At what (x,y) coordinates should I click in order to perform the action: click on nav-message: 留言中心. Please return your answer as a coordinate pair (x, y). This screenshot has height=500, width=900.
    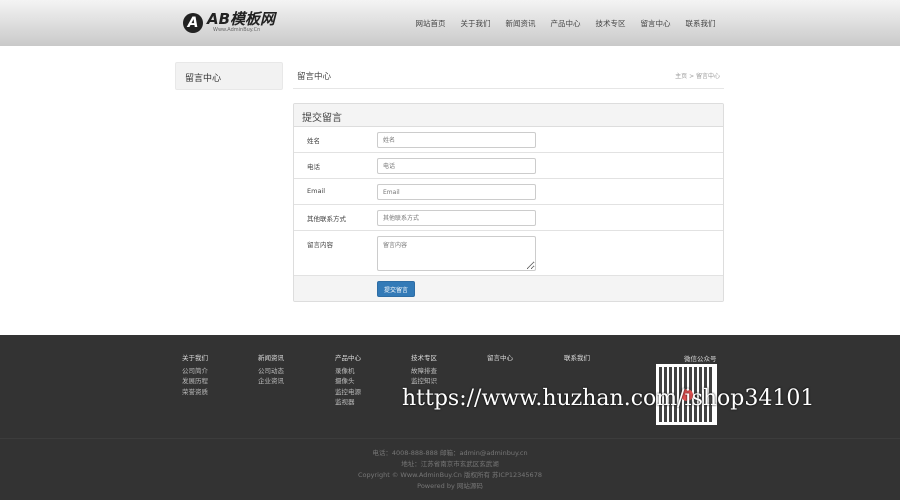
    Looking at the image, I should click on (656, 23).